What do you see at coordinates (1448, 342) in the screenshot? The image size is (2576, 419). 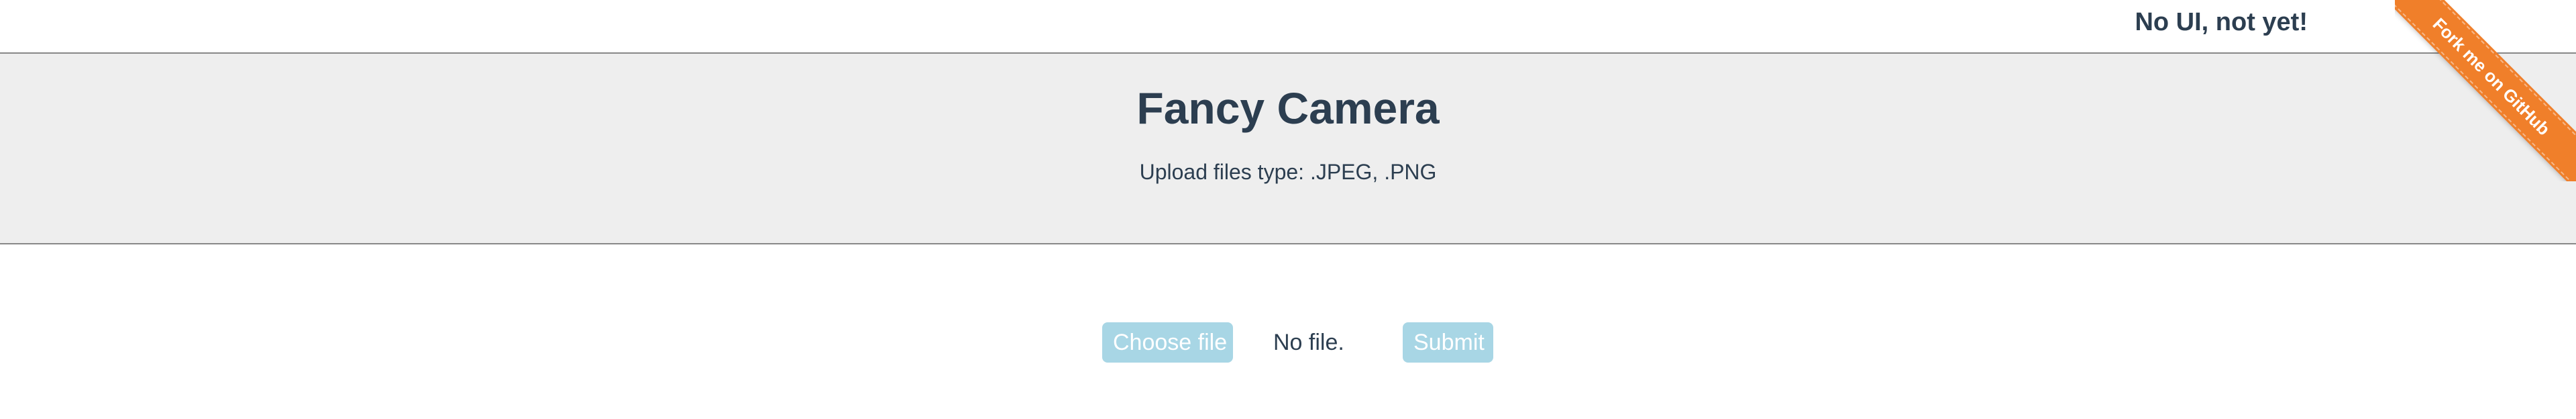 I see `submit-button: Submit` at bounding box center [1448, 342].